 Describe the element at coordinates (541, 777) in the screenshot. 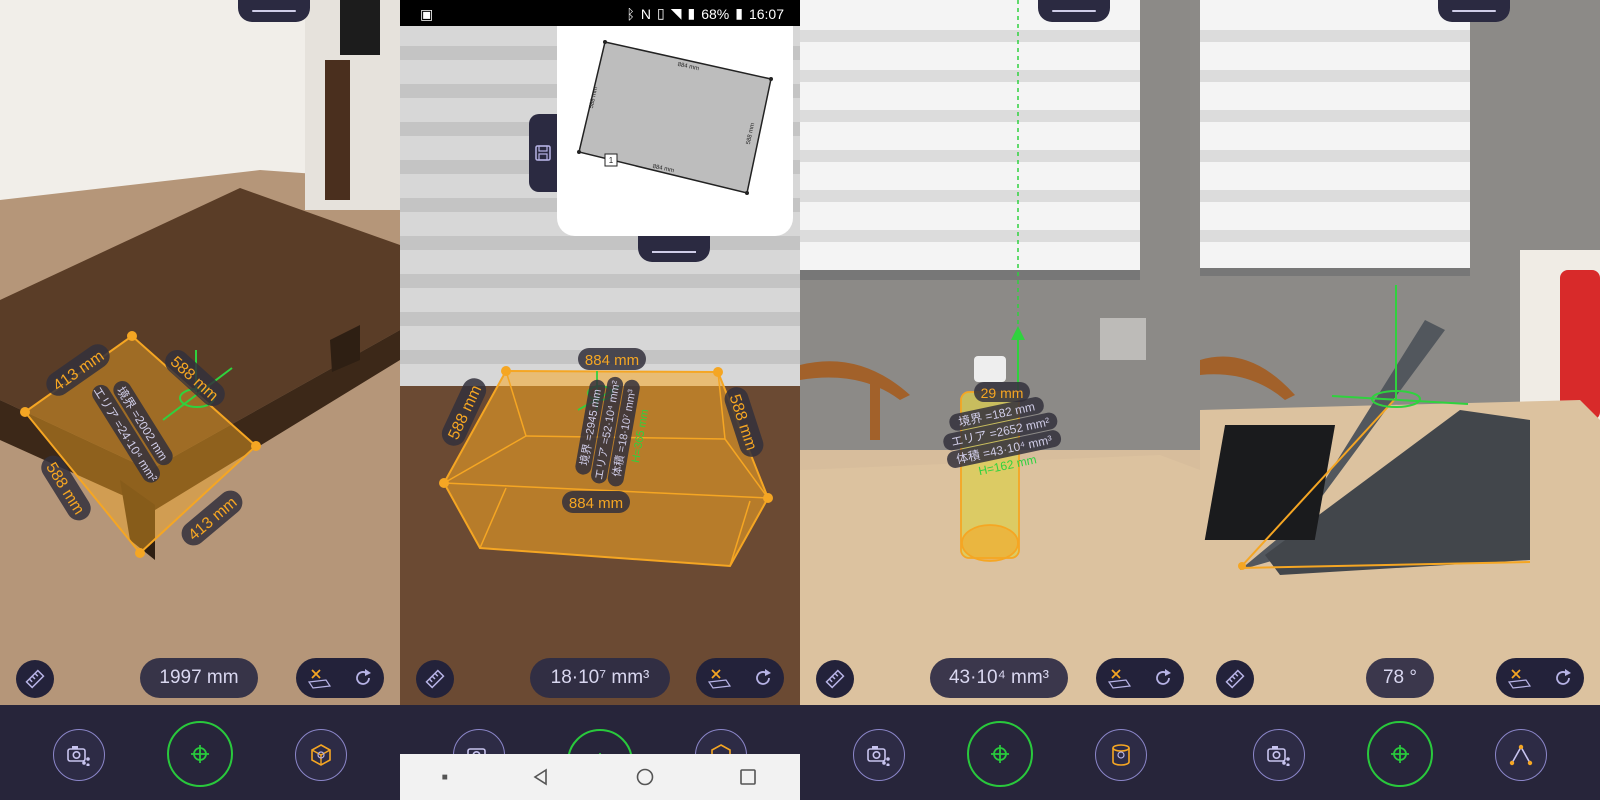

I see `back-icon` at that location.